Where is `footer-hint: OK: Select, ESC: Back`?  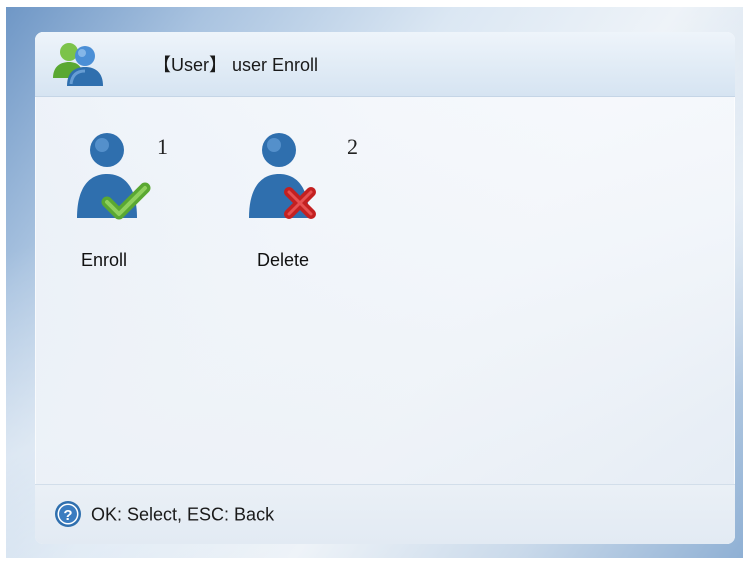 footer-hint: OK: Select, ESC: Back is located at coordinates (183, 514).